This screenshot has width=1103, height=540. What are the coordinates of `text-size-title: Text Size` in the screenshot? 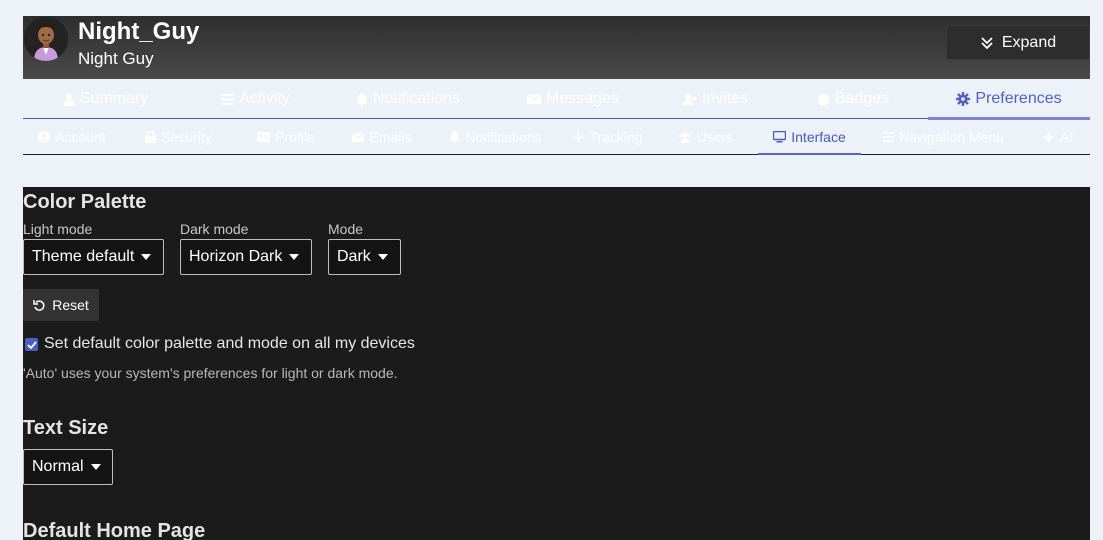 It's located at (66, 428).